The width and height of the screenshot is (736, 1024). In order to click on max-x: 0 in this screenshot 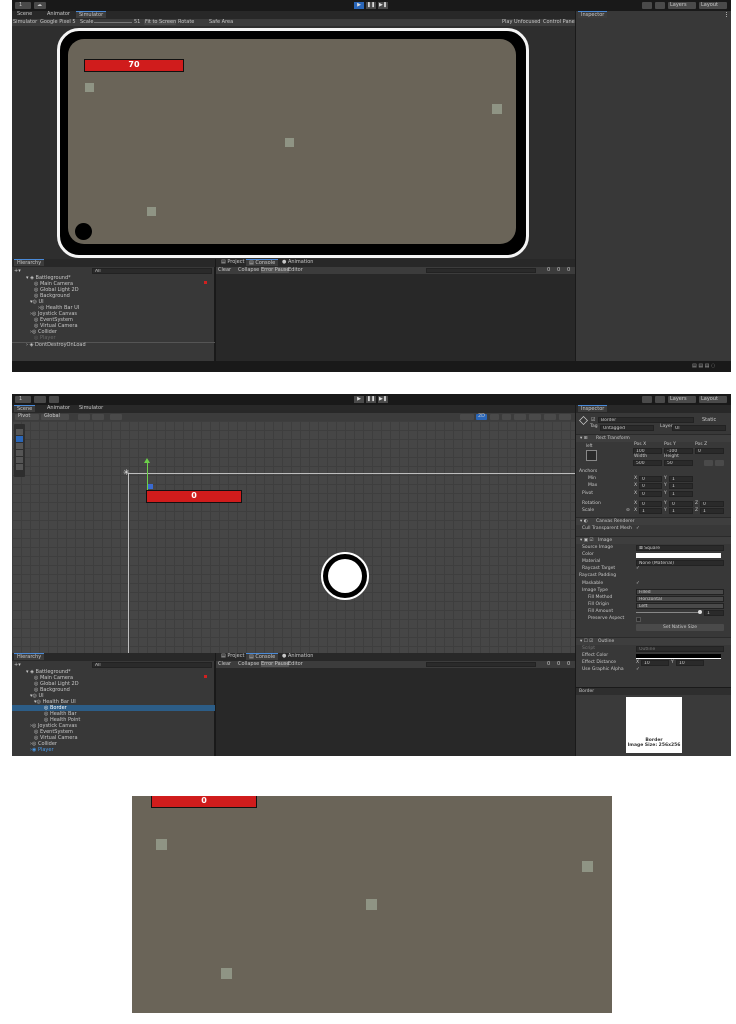, I will do `click(650, 486)`.